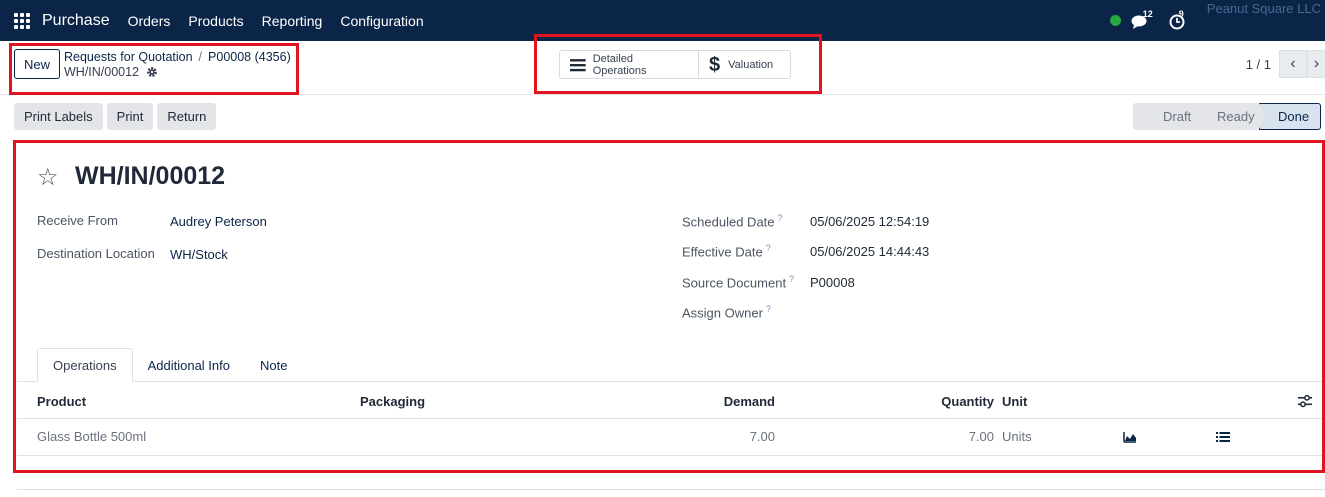 Image resolution: width=1325 pixels, height=497 pixels. Describe the element at coordinates (669, 455) in the screenshot. I see `table-row-divider` at that location.